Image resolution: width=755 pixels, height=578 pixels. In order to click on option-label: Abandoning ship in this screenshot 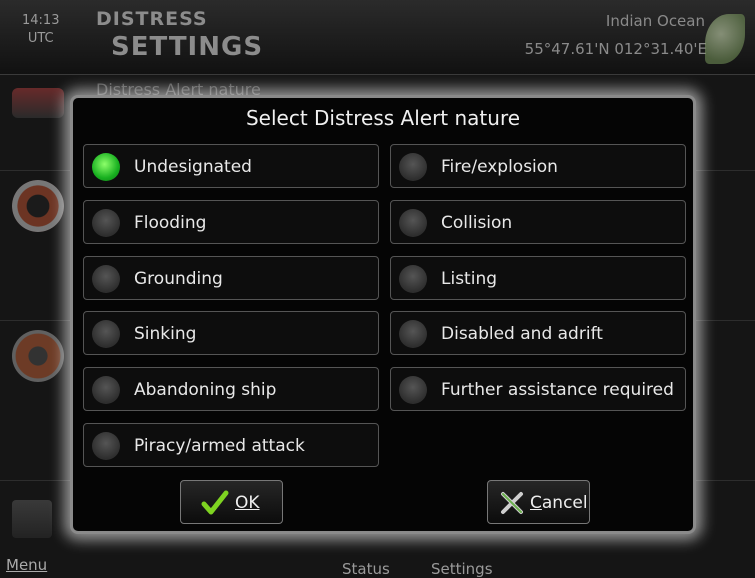, I will do `click(205, 390)`.